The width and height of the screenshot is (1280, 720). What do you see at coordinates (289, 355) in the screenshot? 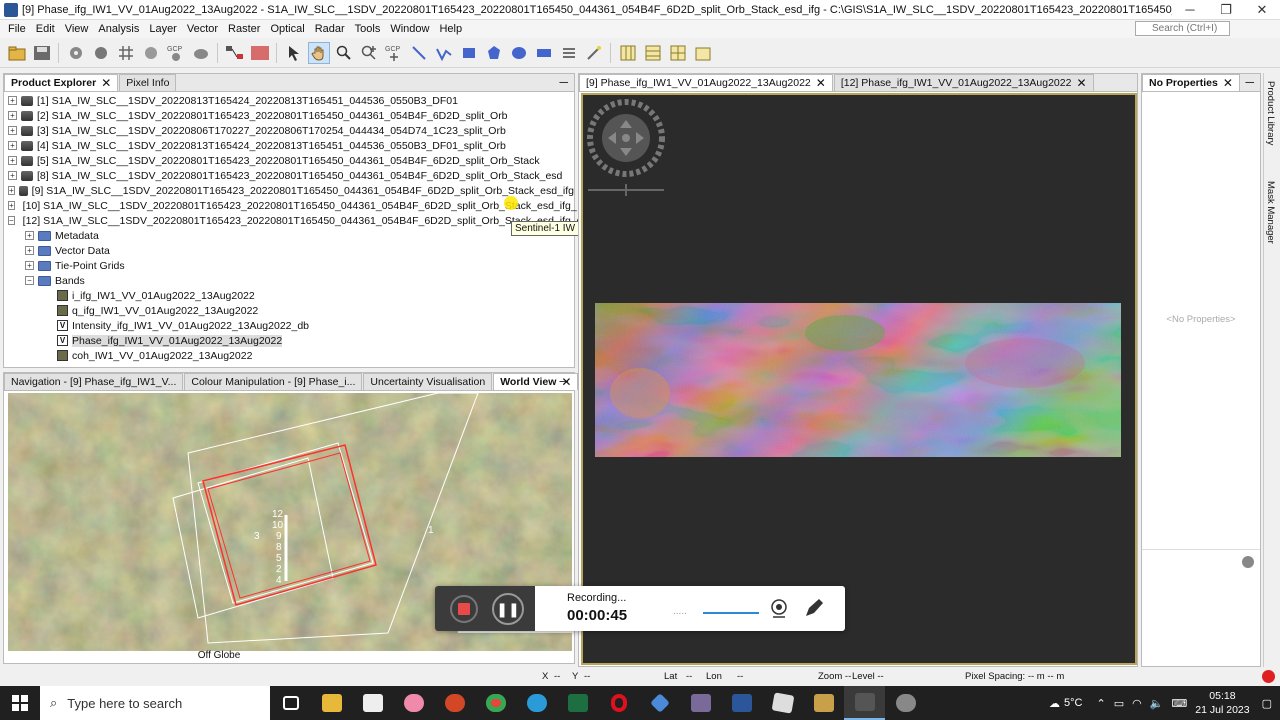
I see `tree-item-band: coh_IW1_VV_01Aug2022_13Aug2022` at bounding box center [289, 355].